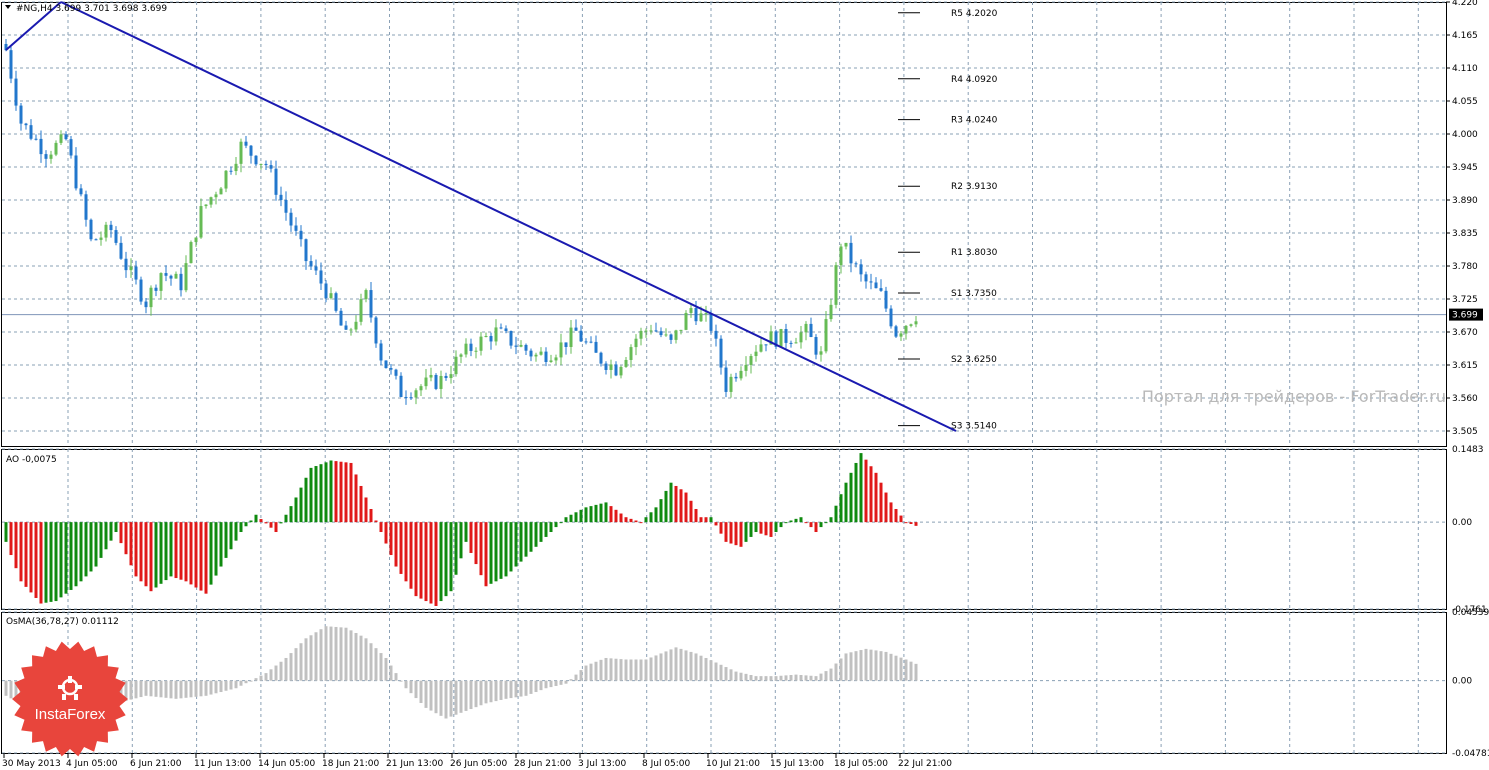  Describe the element at coordinates (1465, 102) in the screenshot. I see `y-tick-label: 4.055` at that location.